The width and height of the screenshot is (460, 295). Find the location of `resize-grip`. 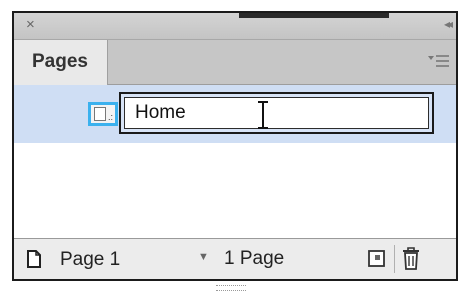

resize-grip is located at coordinates (231, 288).